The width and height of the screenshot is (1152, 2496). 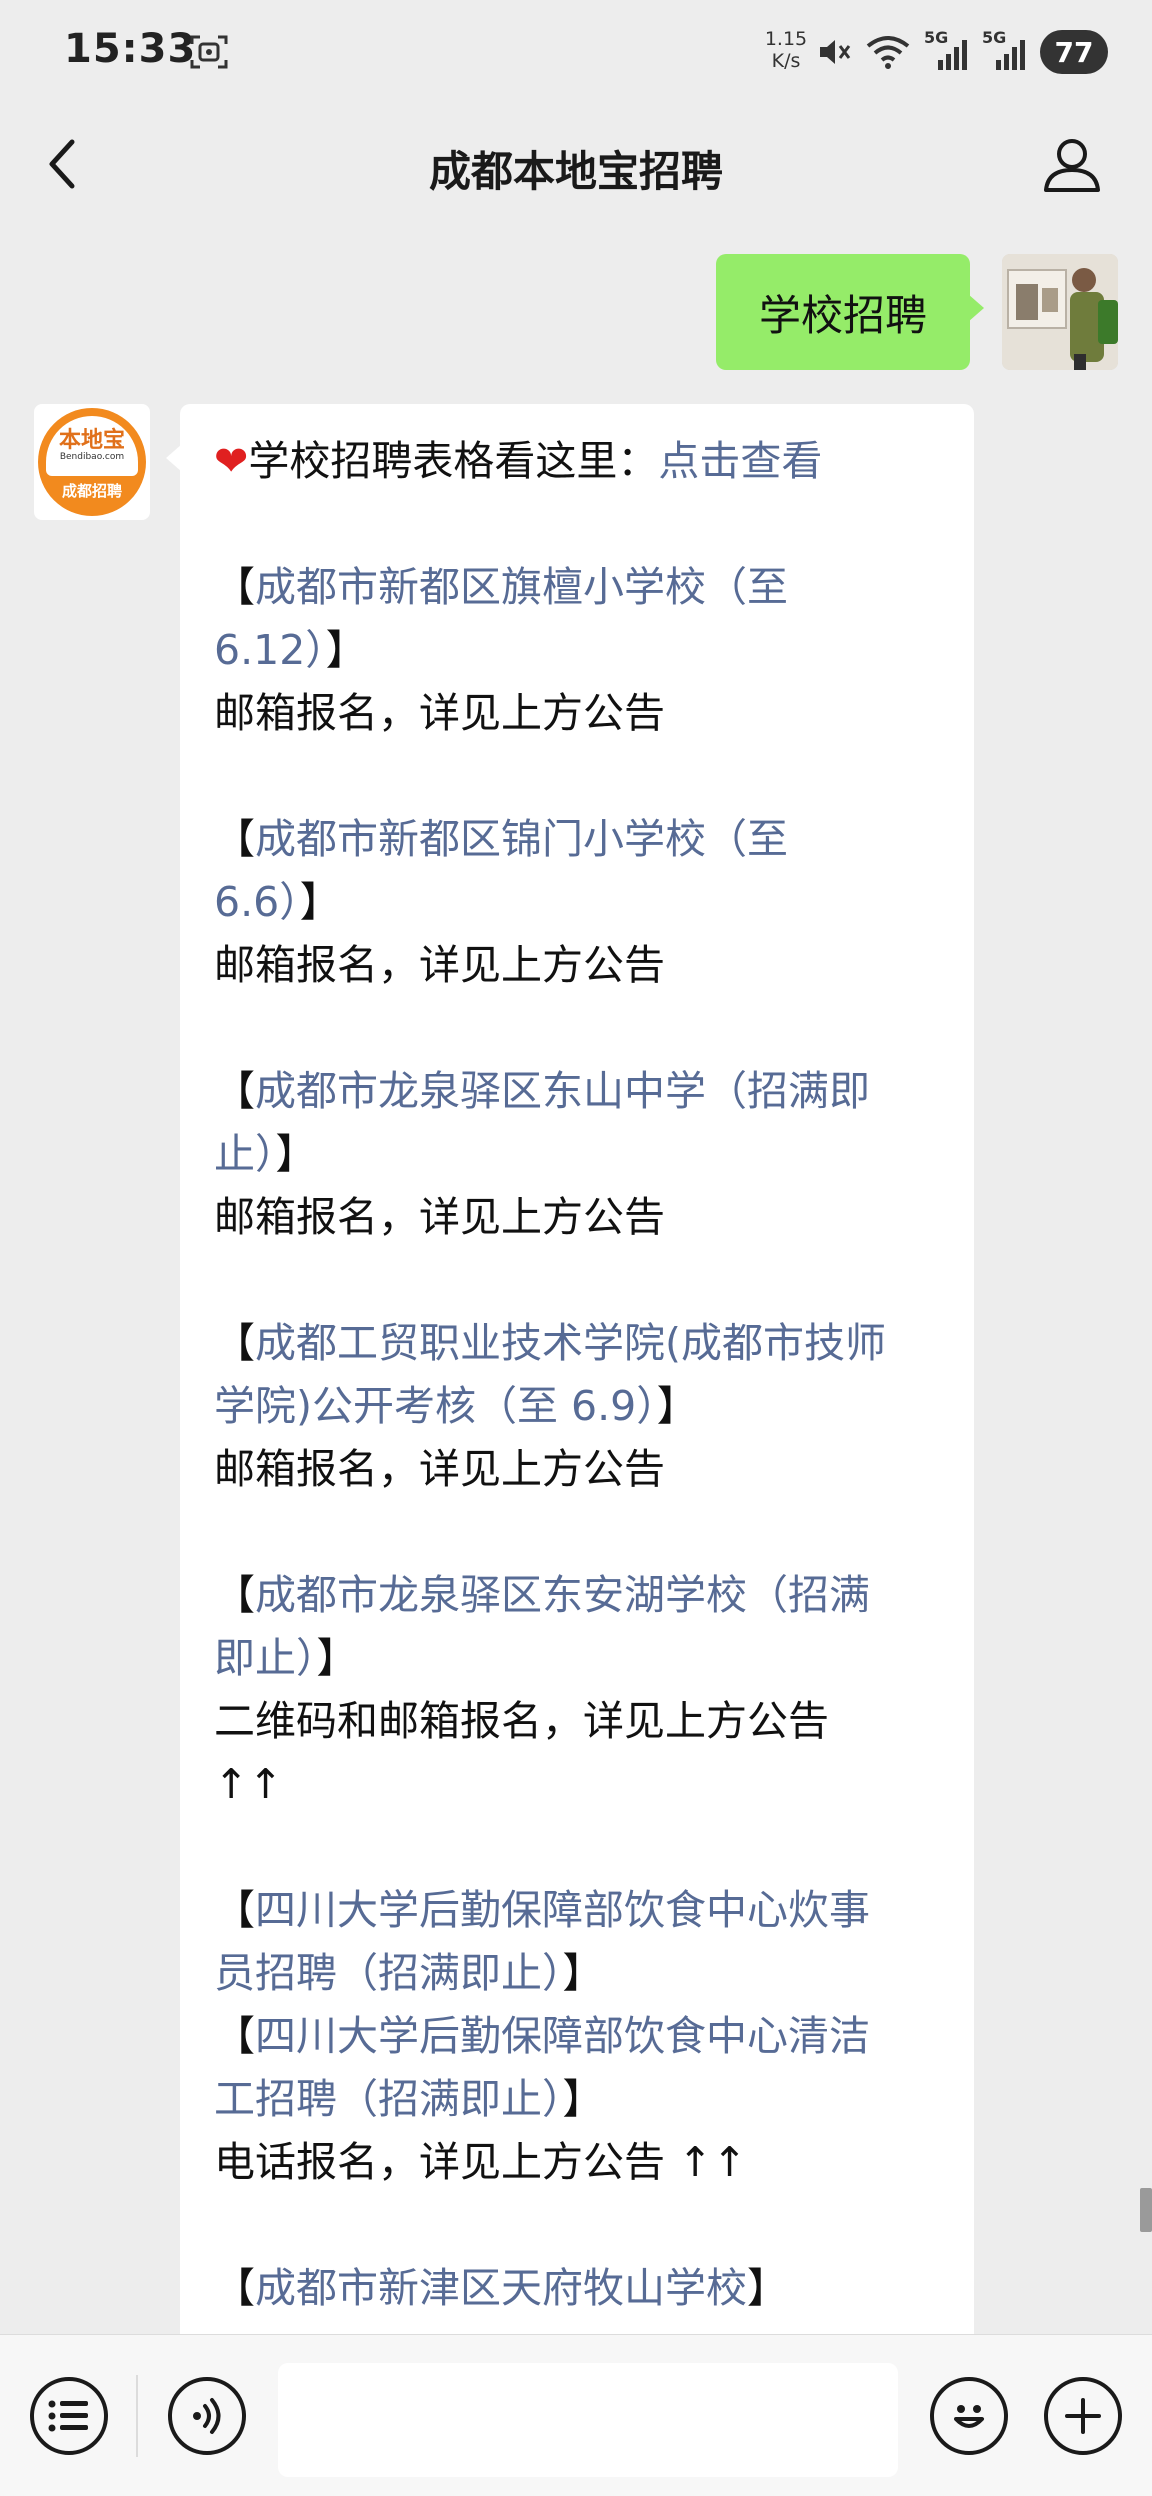 I want to click on emoji-button, so click(x=969, y=2416).